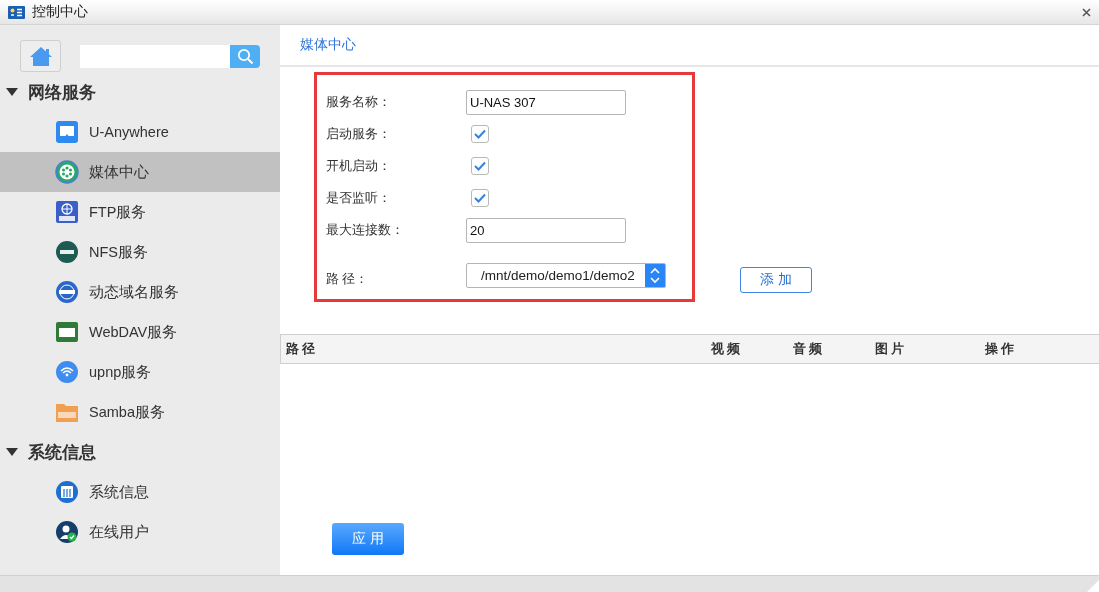 This screenshot has width=1099, height=592. What do you see at coordinates (140, 372) in the screenshot?
I see `sidebar-item: upnp服务` at bounding box center [140, 372].